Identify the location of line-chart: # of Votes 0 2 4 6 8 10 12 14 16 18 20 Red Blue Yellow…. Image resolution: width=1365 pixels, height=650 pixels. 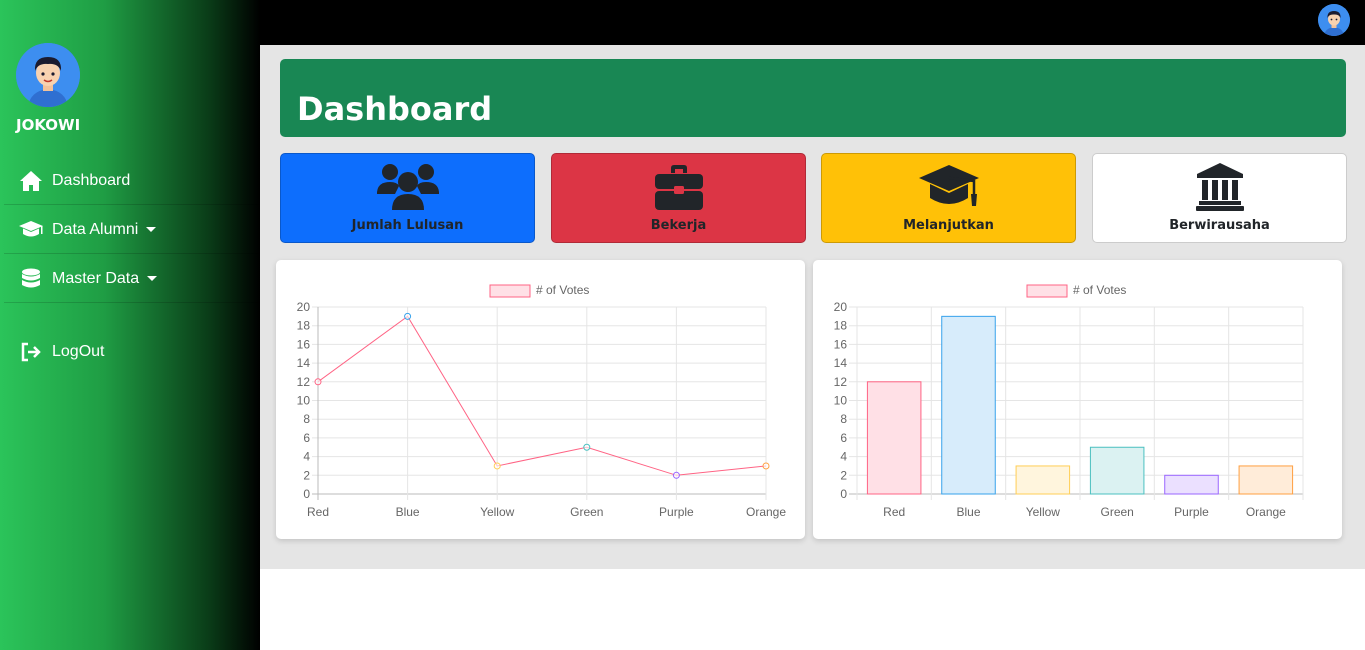
(542, 401).